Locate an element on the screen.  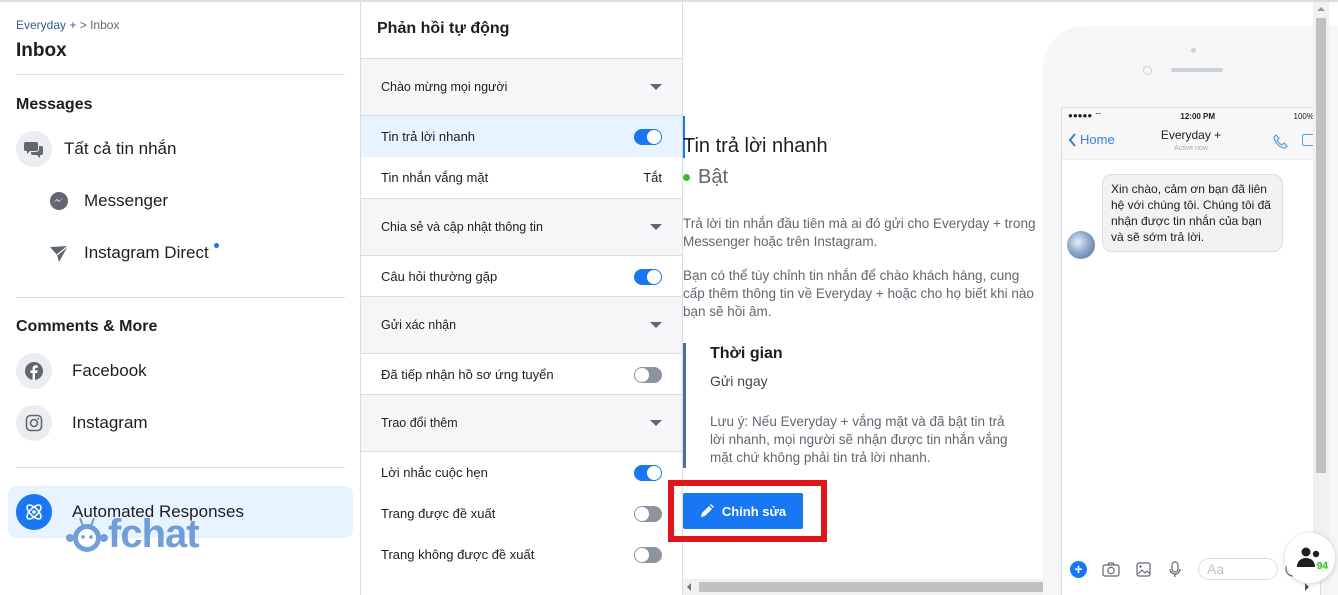
group-follow-up: Trao đổi thêm is located at coordinates (521, 423).